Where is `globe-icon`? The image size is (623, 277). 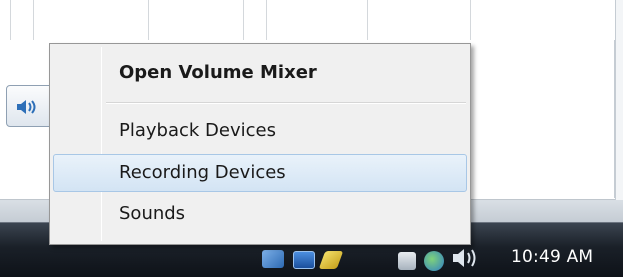
globe-icon is located at coordinates (434, 261).